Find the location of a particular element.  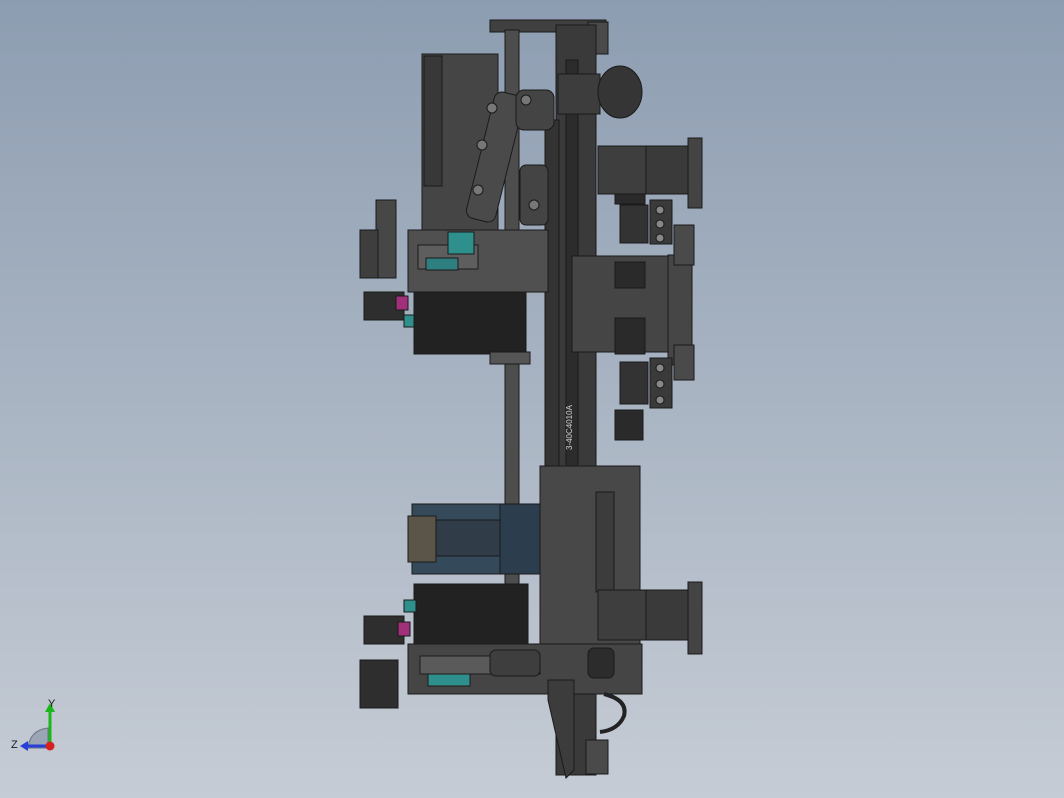

x-axis-icon is located at coordinates (50, 746).